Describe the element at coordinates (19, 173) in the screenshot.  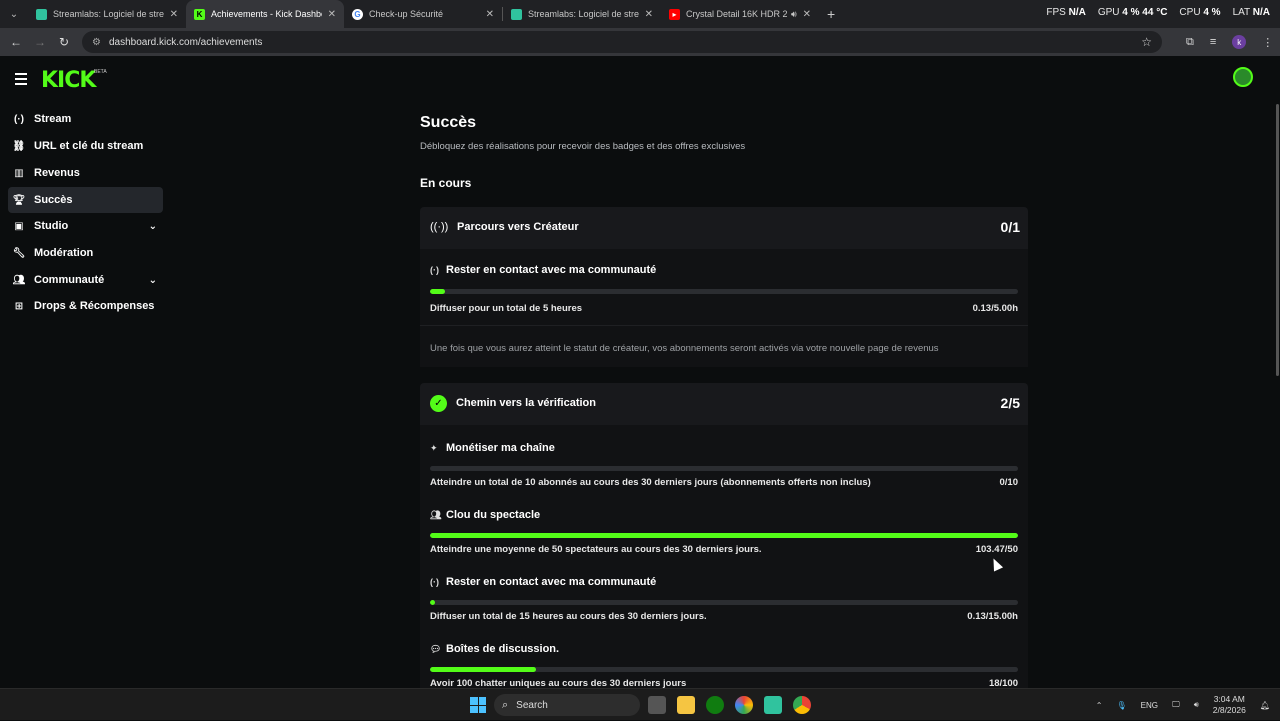
I see `chart-icon: ▥` at that location.